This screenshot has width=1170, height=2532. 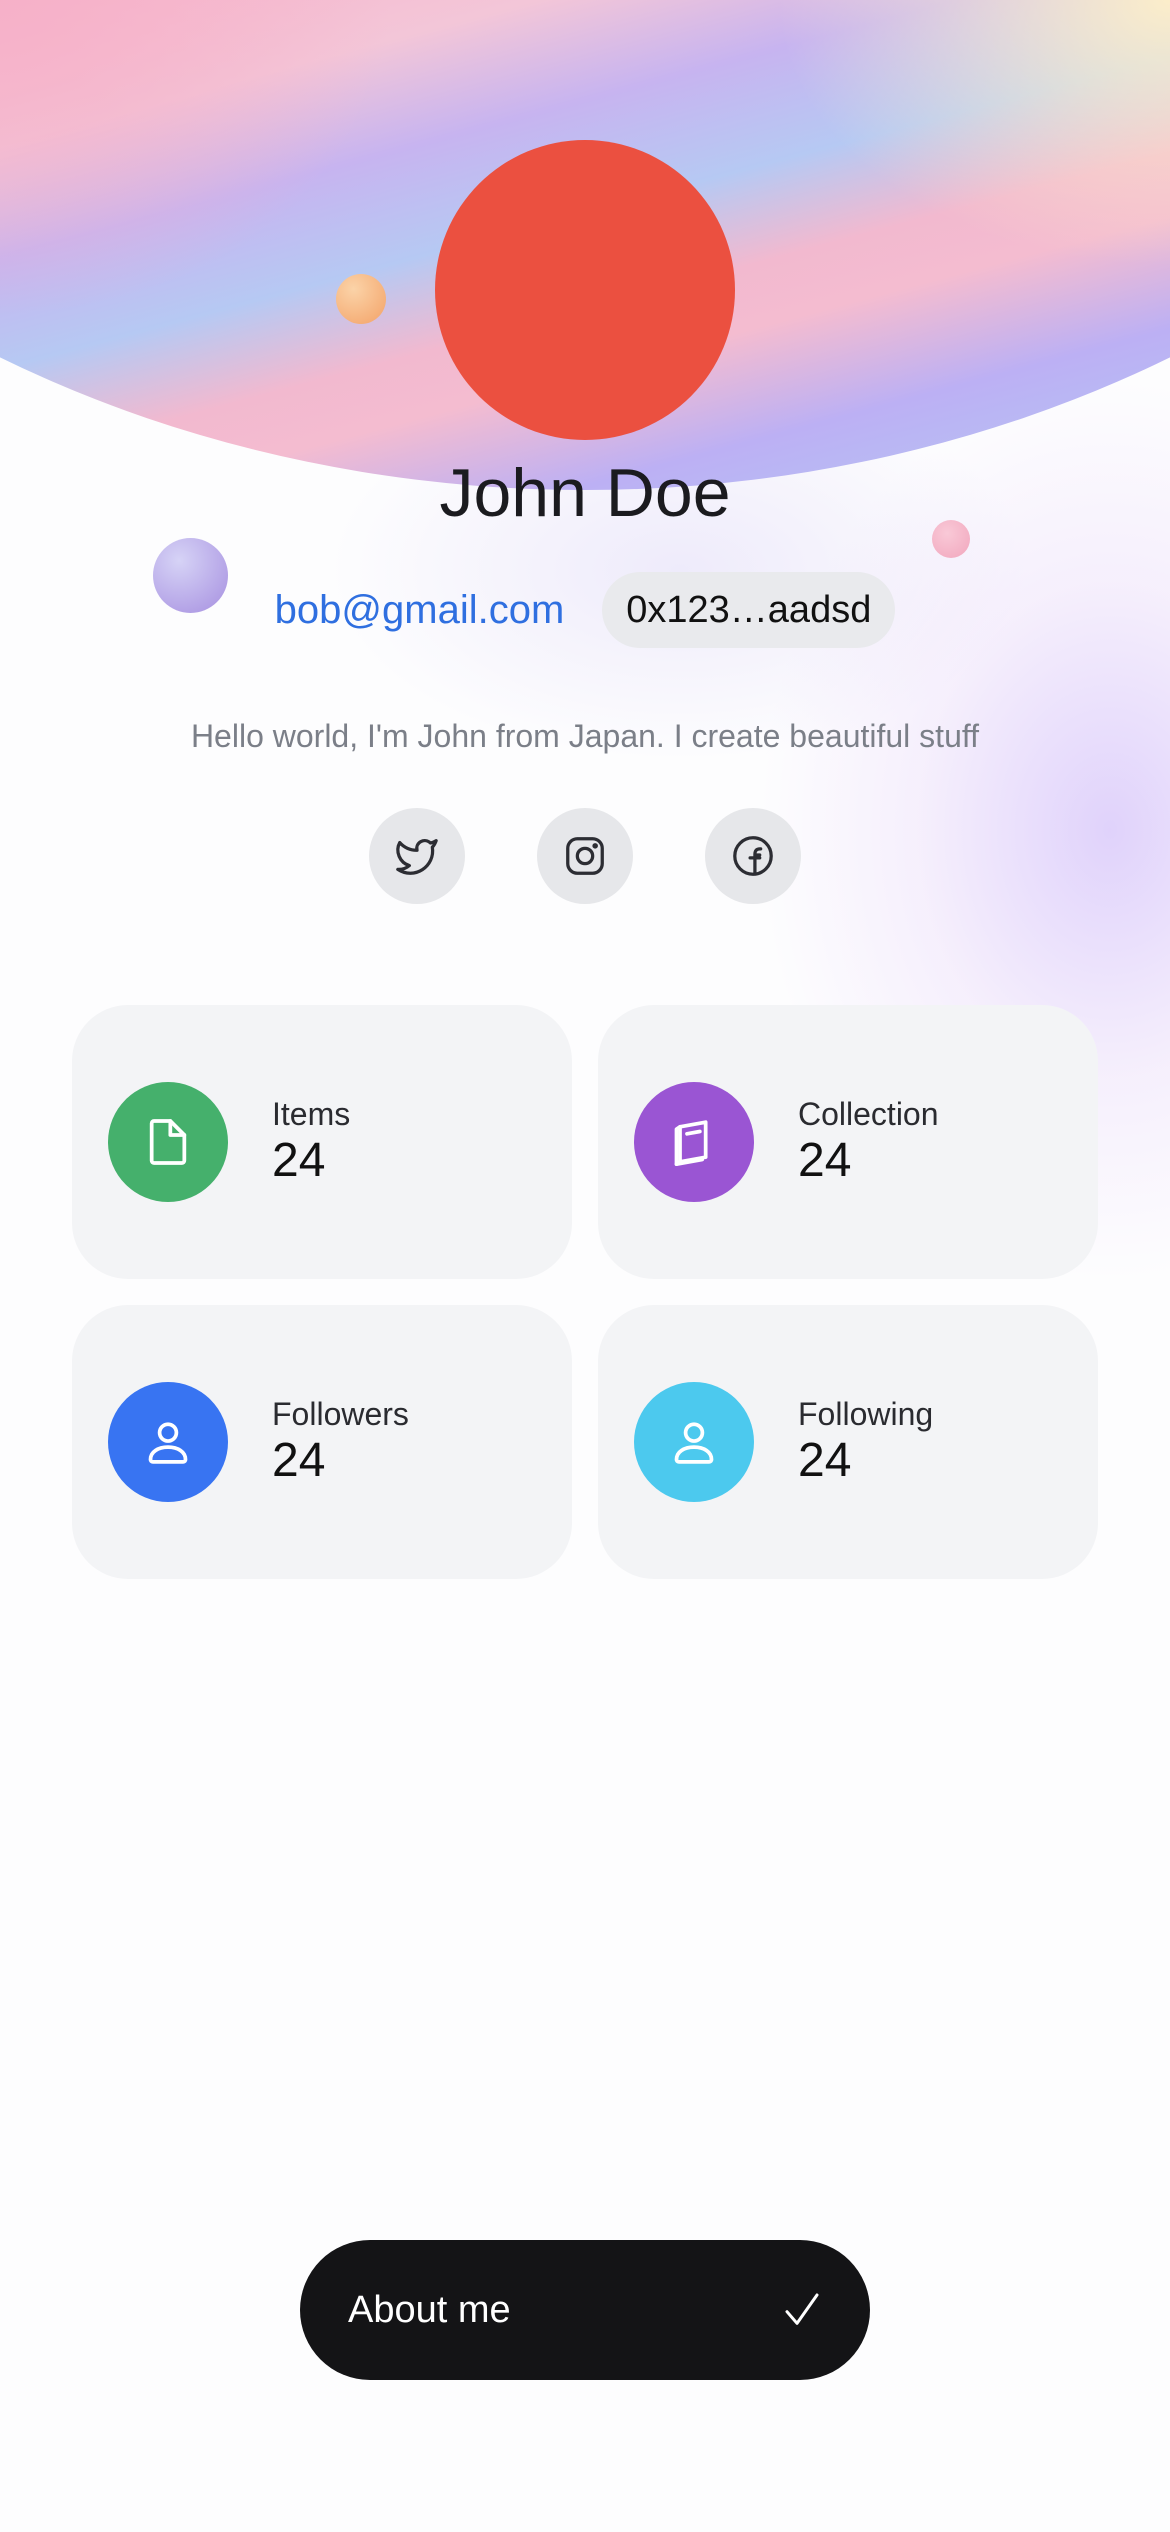 I want to click on facebook-button, so click(x=753, y=856).